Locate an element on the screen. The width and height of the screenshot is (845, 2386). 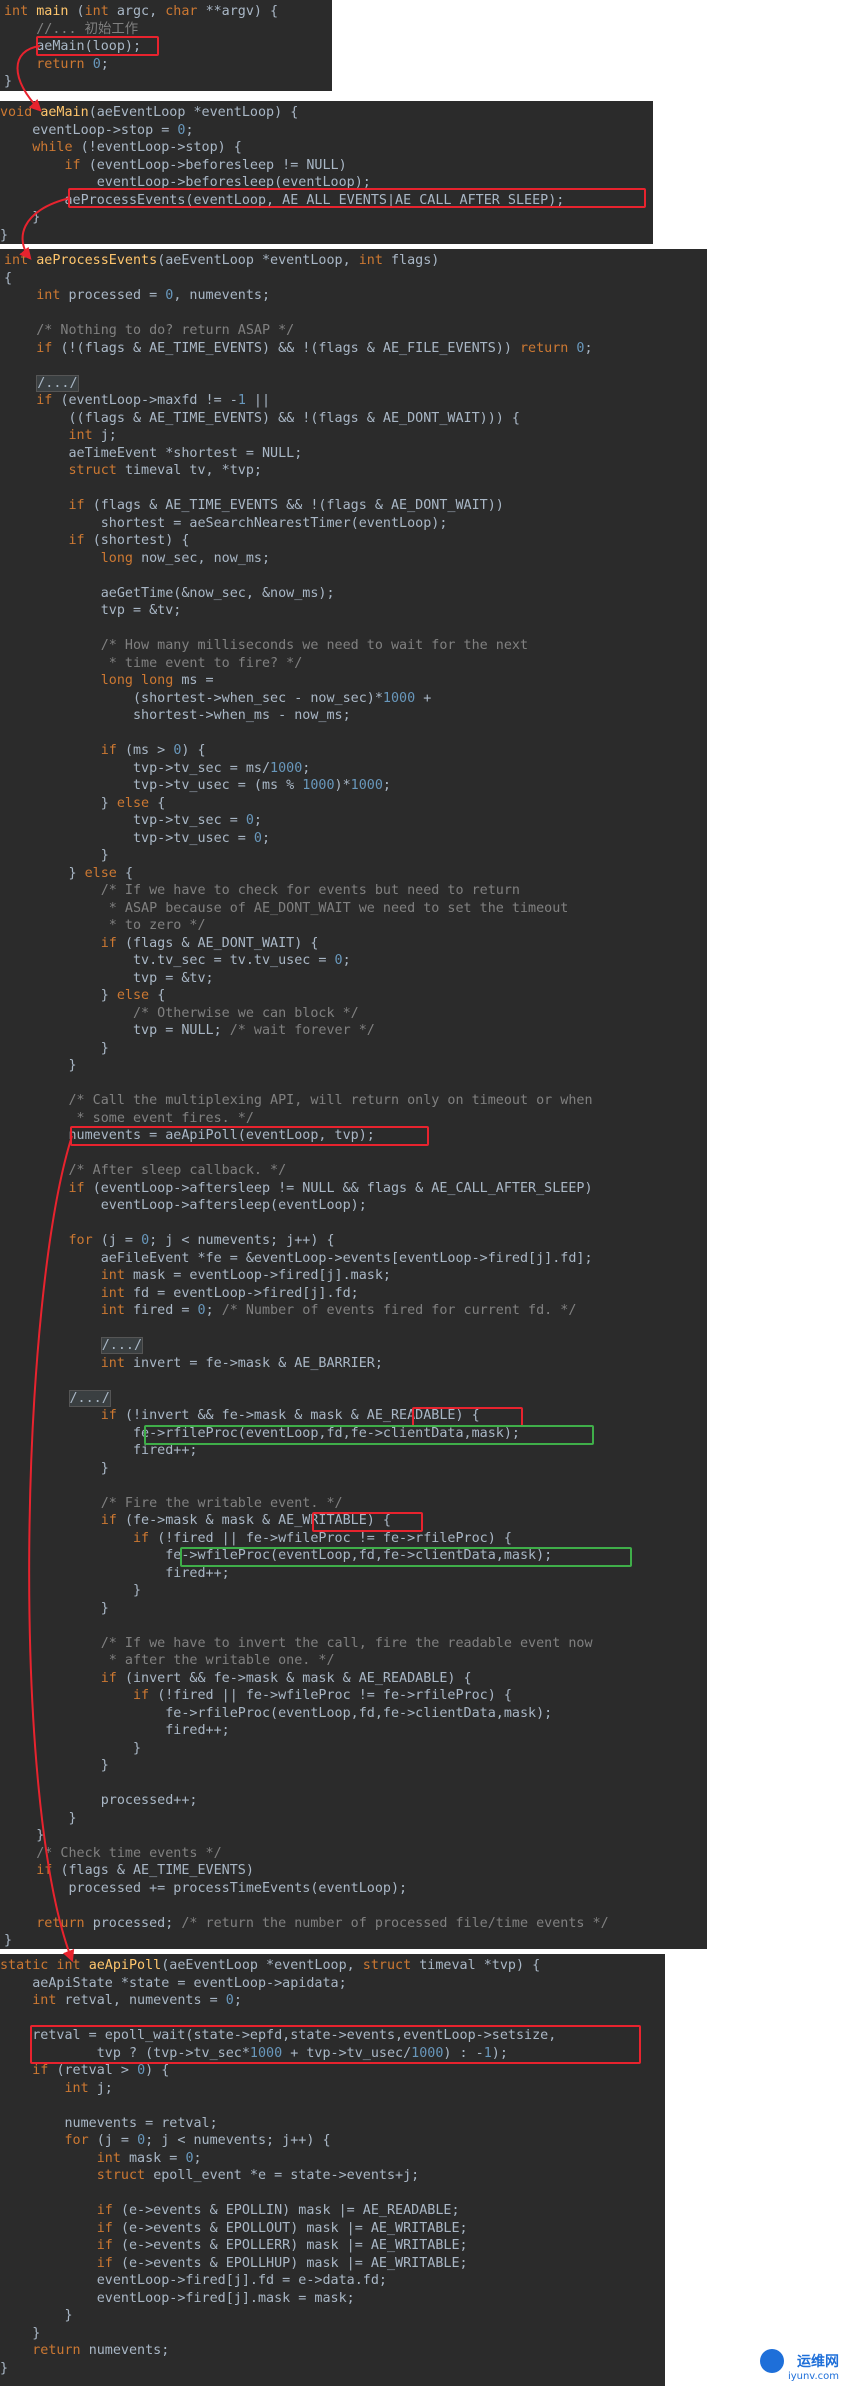
code-token: tvp->tv_usec = is located at coordinates (129, 838).